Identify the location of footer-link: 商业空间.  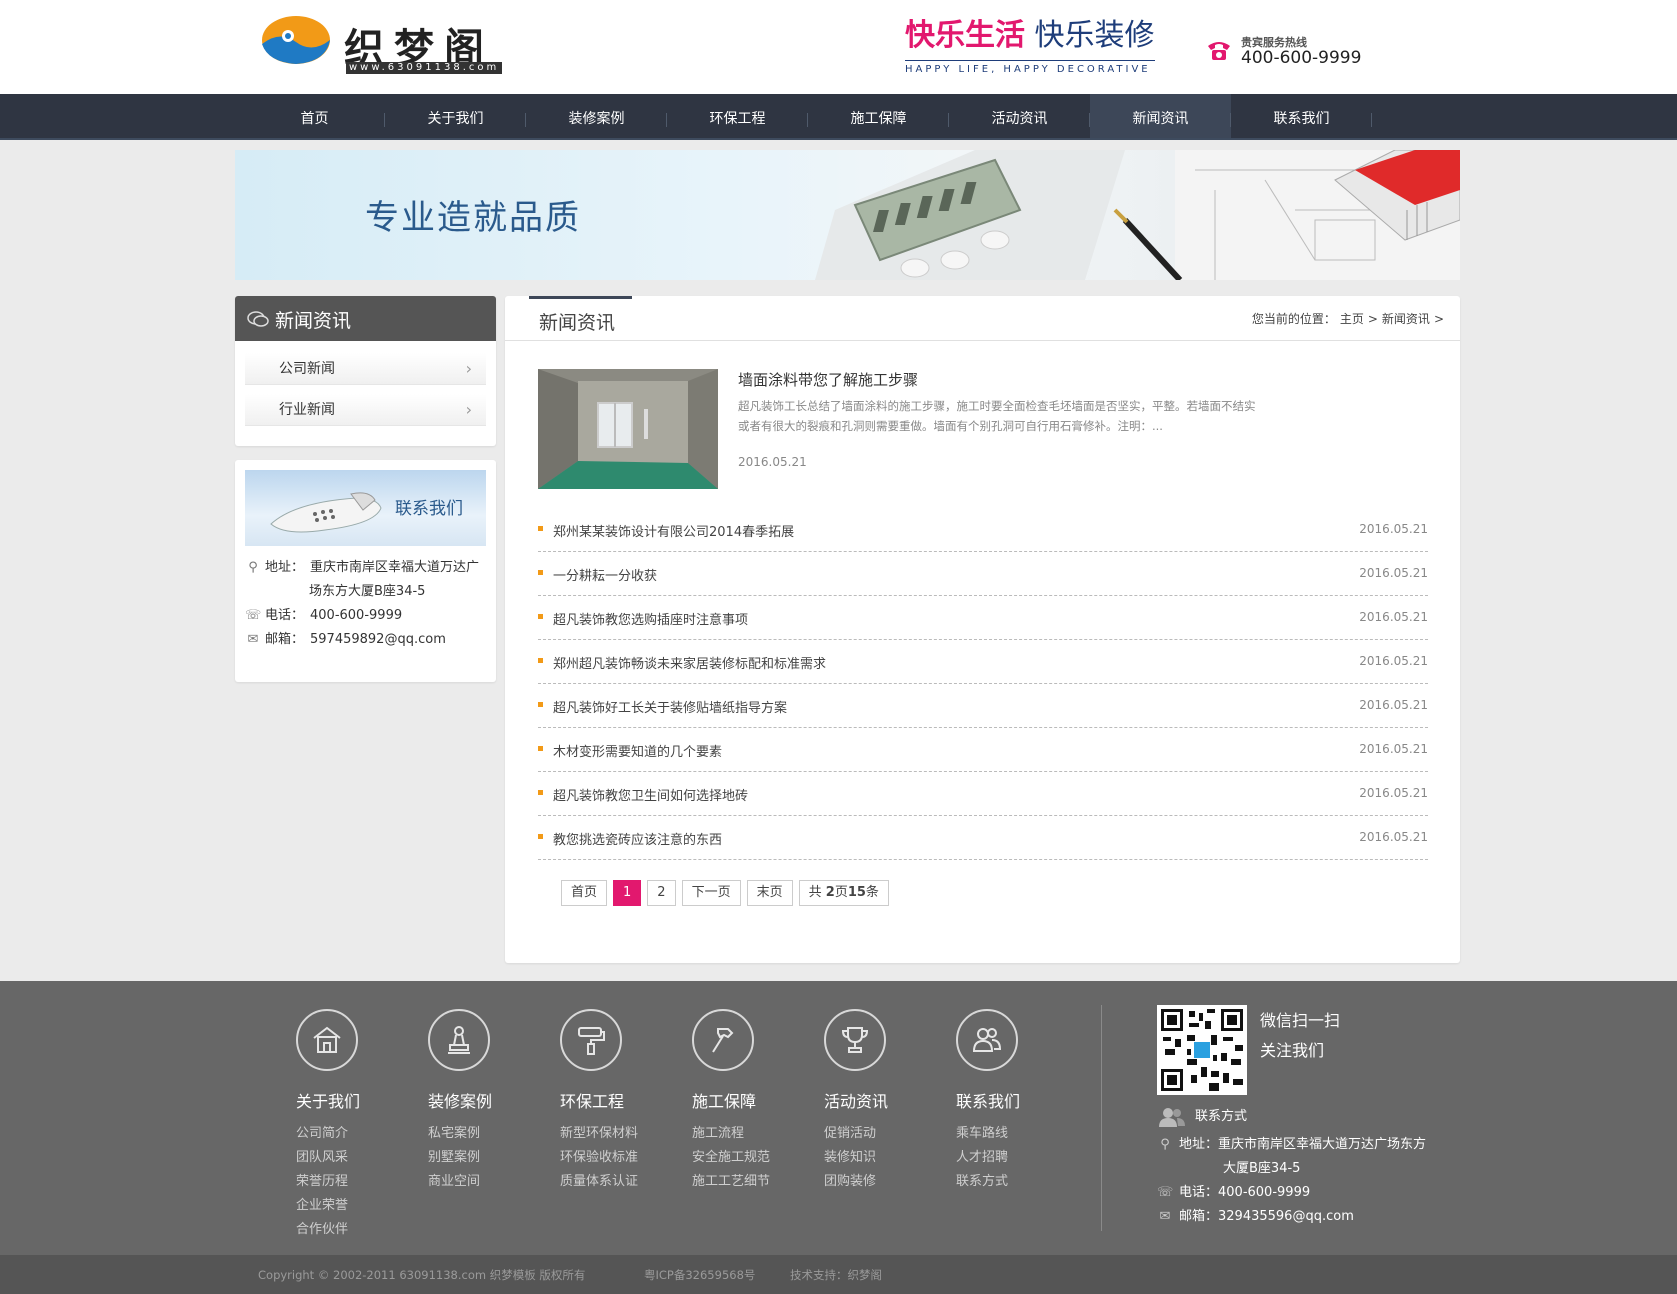
(454, 1179).